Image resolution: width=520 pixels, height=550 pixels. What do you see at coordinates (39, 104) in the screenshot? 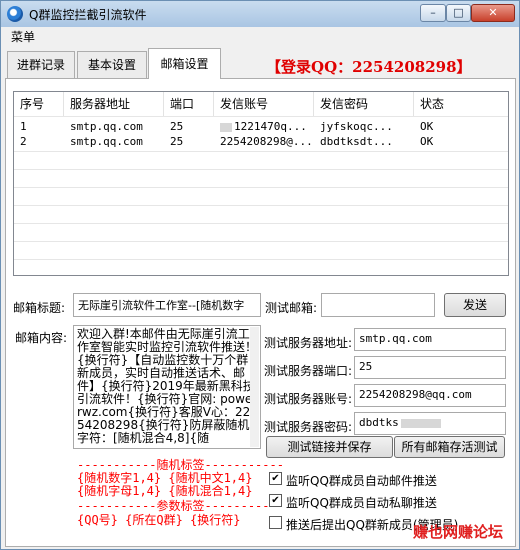
I see `column-header-index: 序号` at bounding box center [39, 104].